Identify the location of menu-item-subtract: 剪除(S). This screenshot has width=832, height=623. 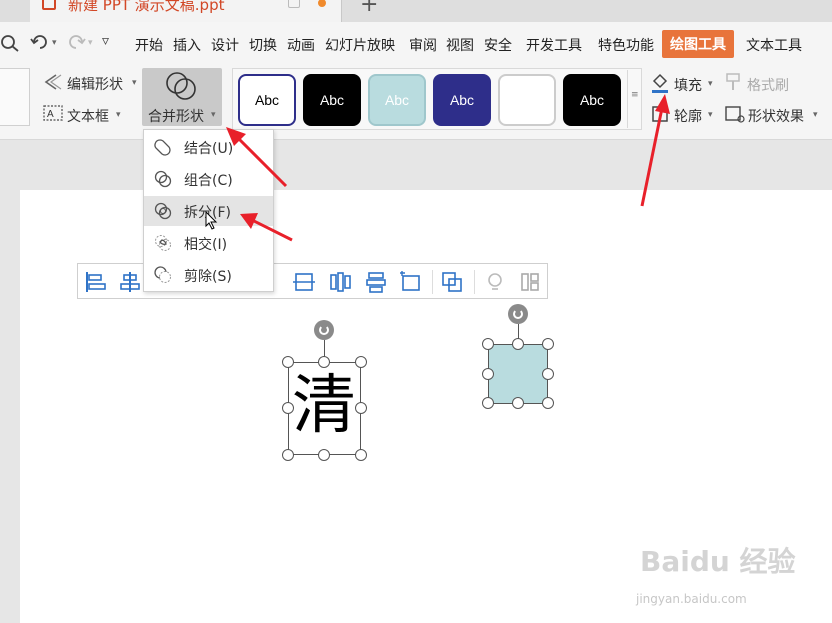
(208, 275).